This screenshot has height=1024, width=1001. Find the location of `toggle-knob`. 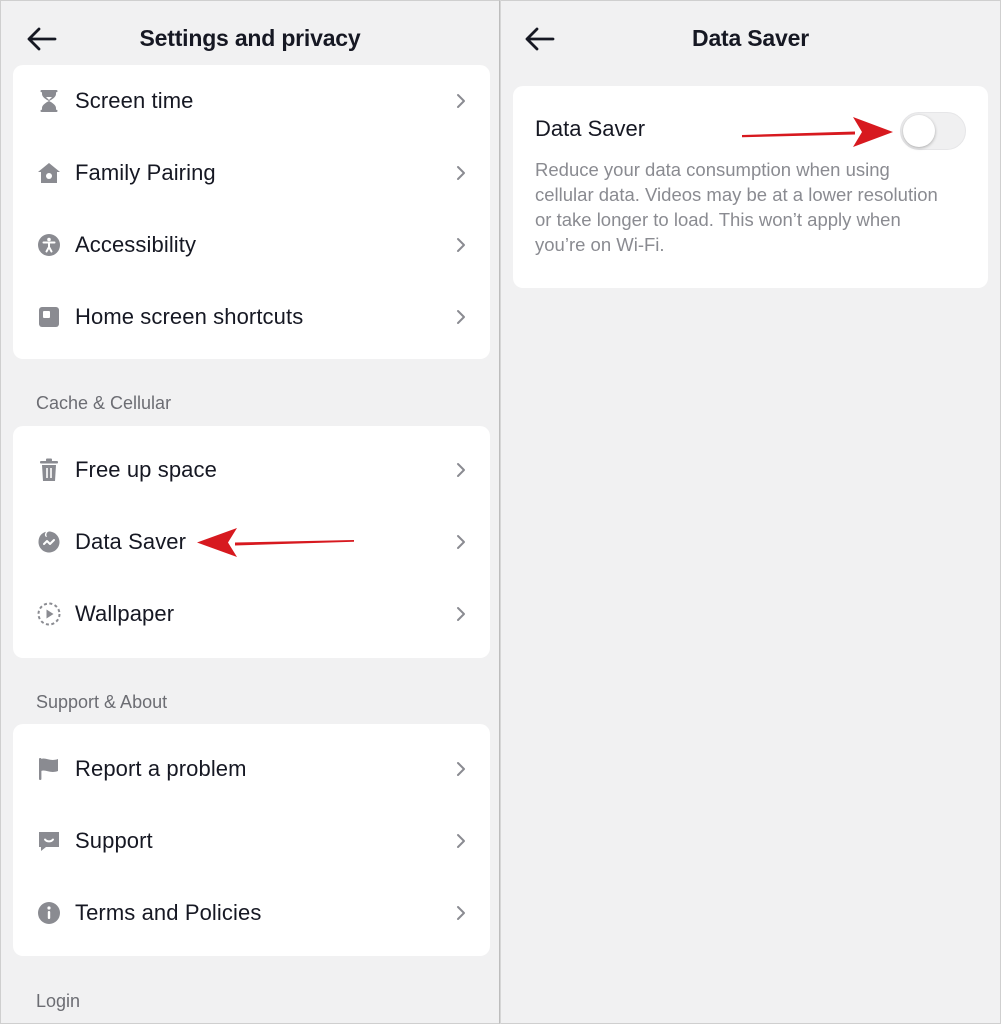

toggle-knob is located at coordinates (919, 131).